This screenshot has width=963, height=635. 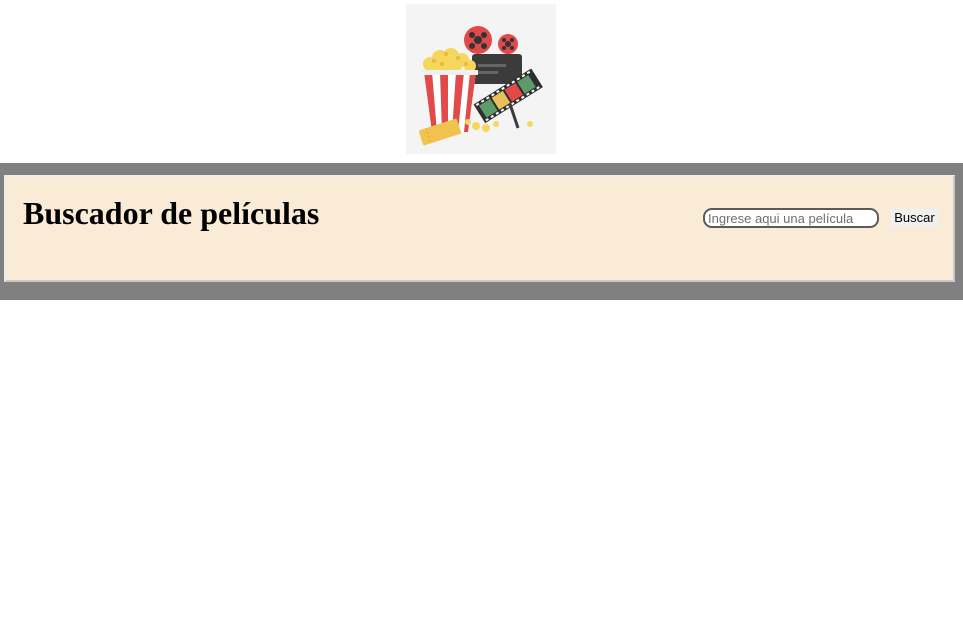 What do you see at coordinates (914, 218) in the screenshot?
I see `search-button: Buscar` at bounding box center [914, 218].